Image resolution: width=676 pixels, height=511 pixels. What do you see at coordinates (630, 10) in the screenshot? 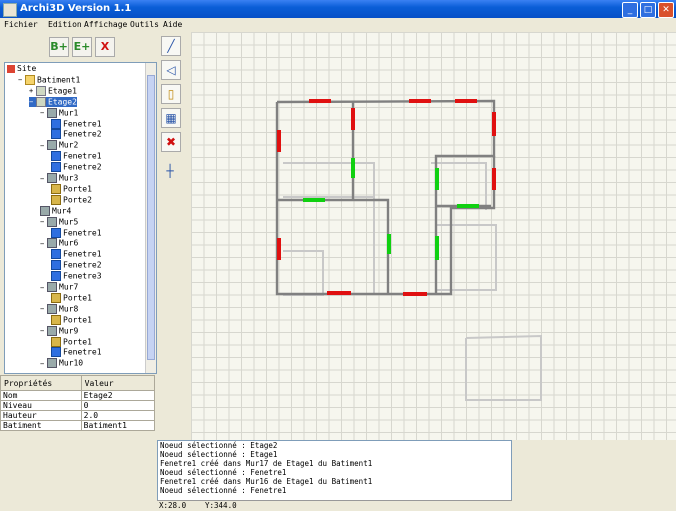
I see `minimize-button: _` at bounding box center [630, 10].